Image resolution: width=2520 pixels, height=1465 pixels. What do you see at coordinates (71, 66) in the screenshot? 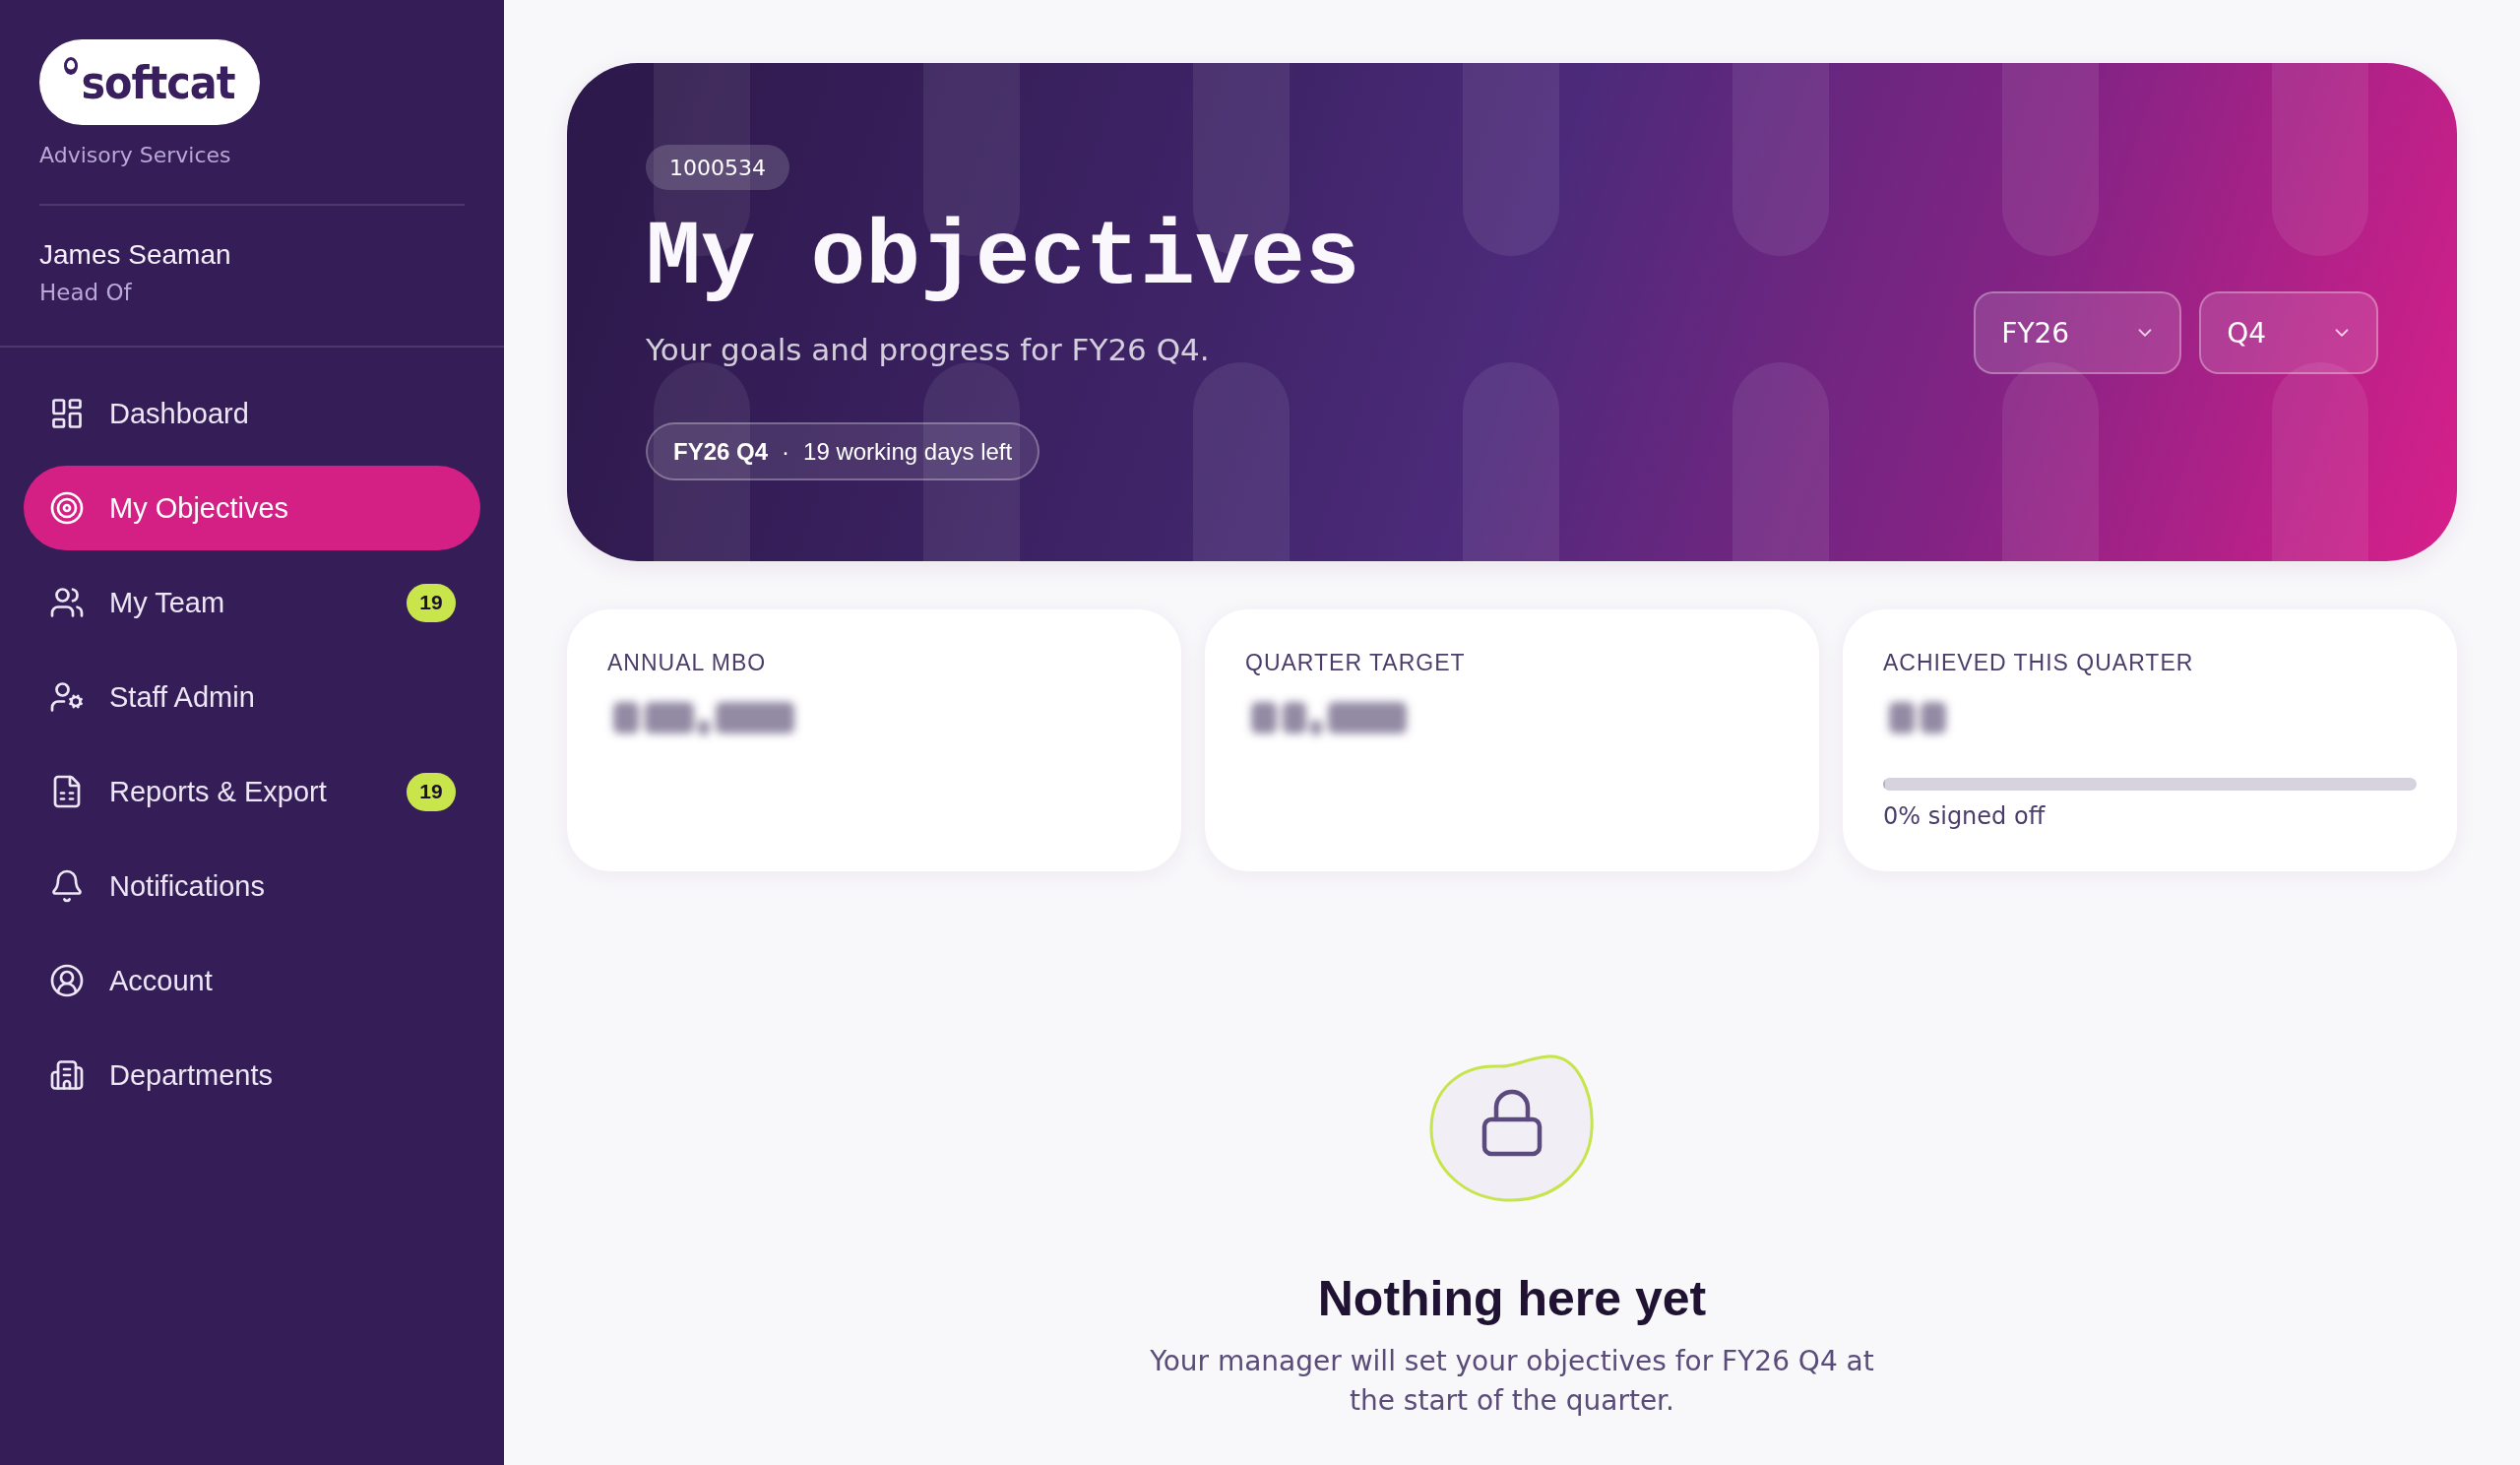
I see `logo-mark-icon` at bounding box center [71, 66].